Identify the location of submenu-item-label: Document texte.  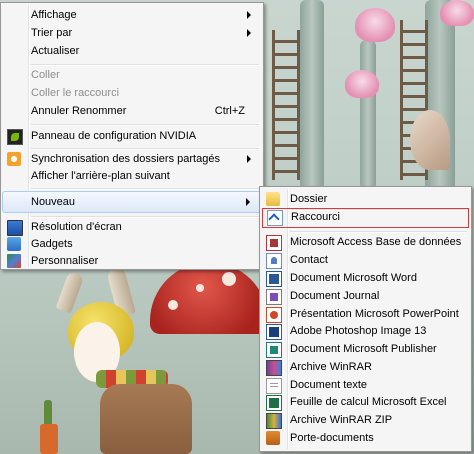
(329, 385).